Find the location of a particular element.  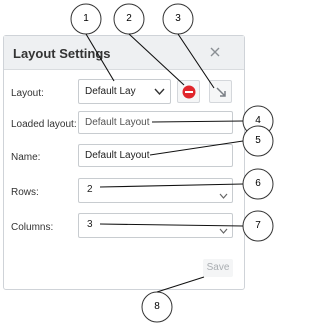

callout-number-6: 6 is located at coordinates (258, 183).